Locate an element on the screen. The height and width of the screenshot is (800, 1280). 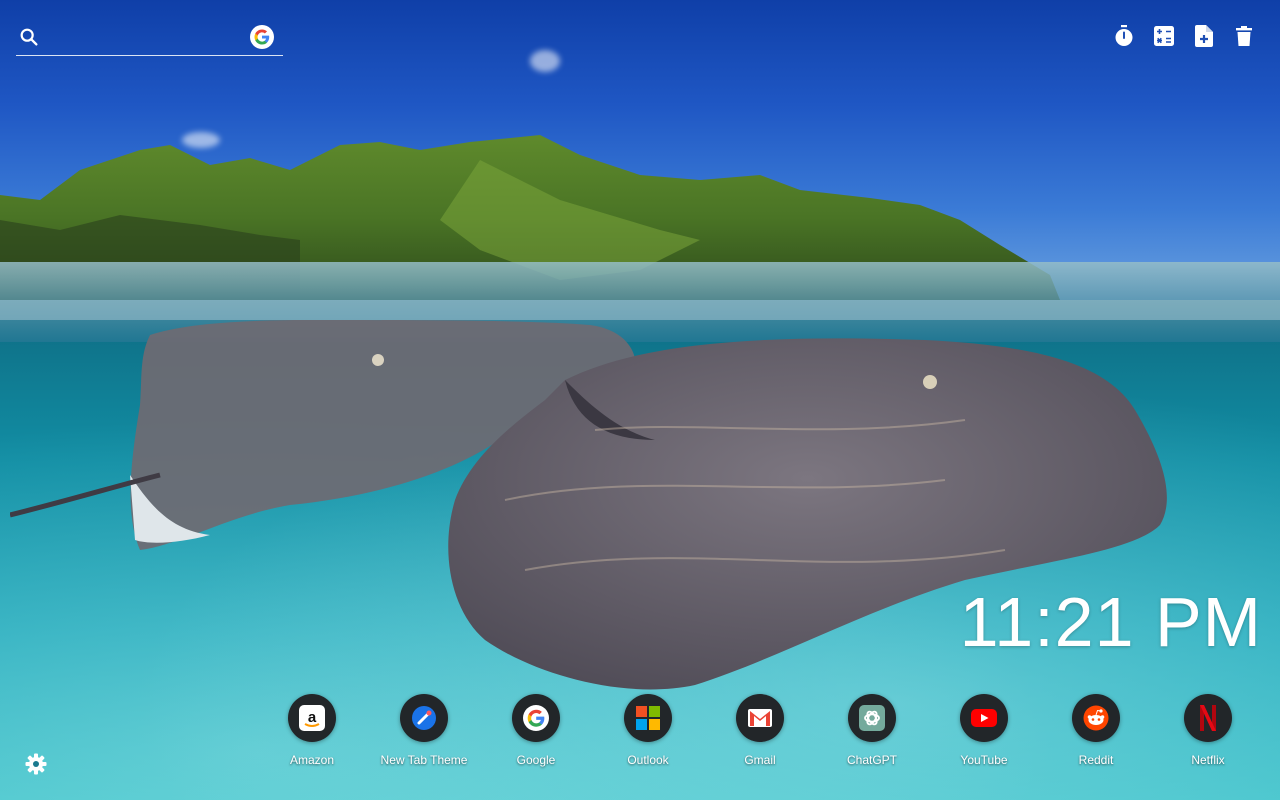
shortcut-label: Gmail is located at coordinates (760, 760).